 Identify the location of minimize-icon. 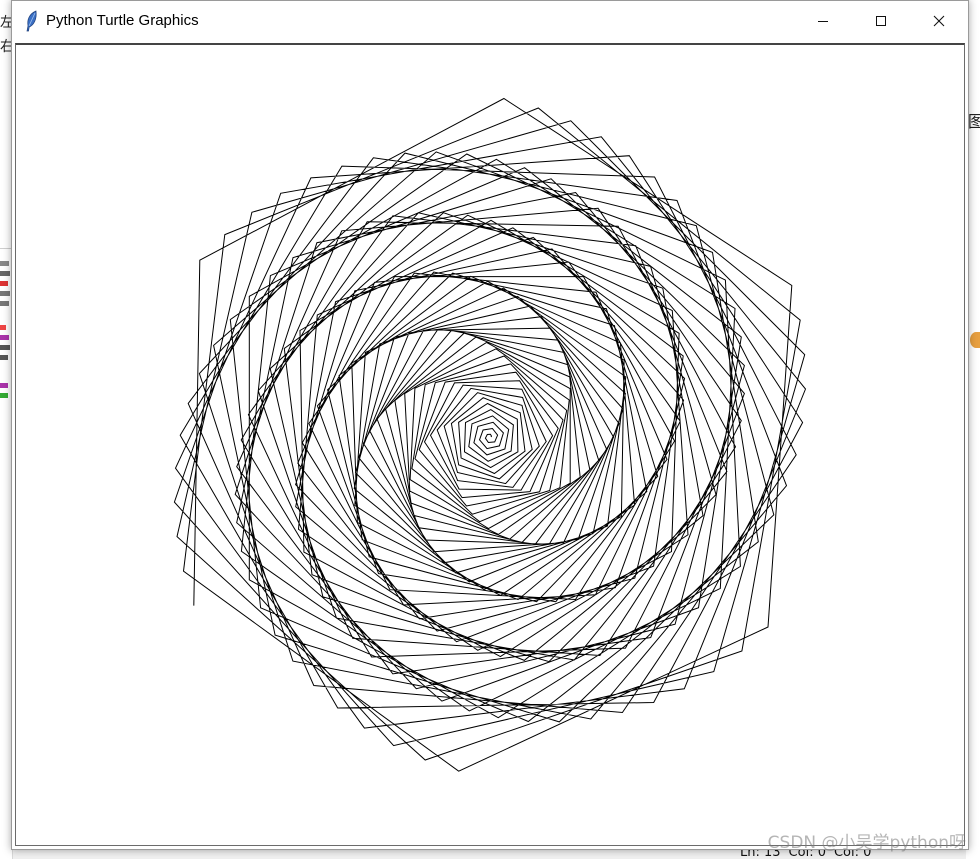
(823, 21).